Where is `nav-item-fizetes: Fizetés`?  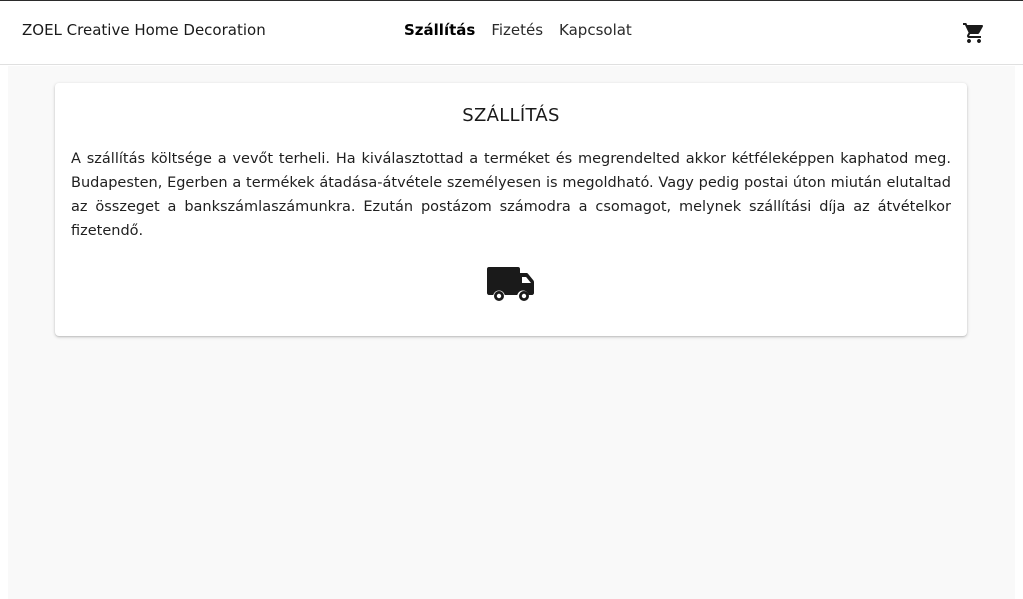
nav-item-fizetes: Fizetés is located at coordinates (517, 30).